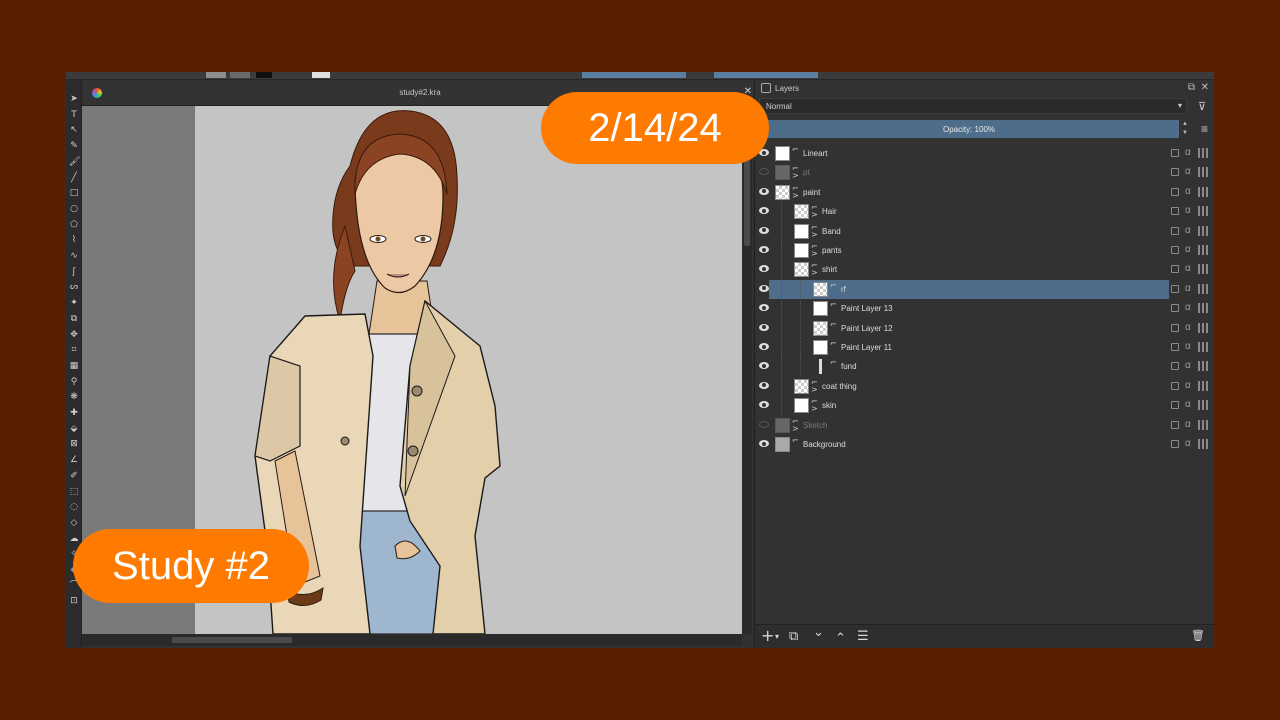 The width and height of the screenshot is (1280, 720). What do you see at coordinates (74, 225) in the screenshot?
I see `polygon-tool-icon: ⬠` at bounding box center [74, 225].